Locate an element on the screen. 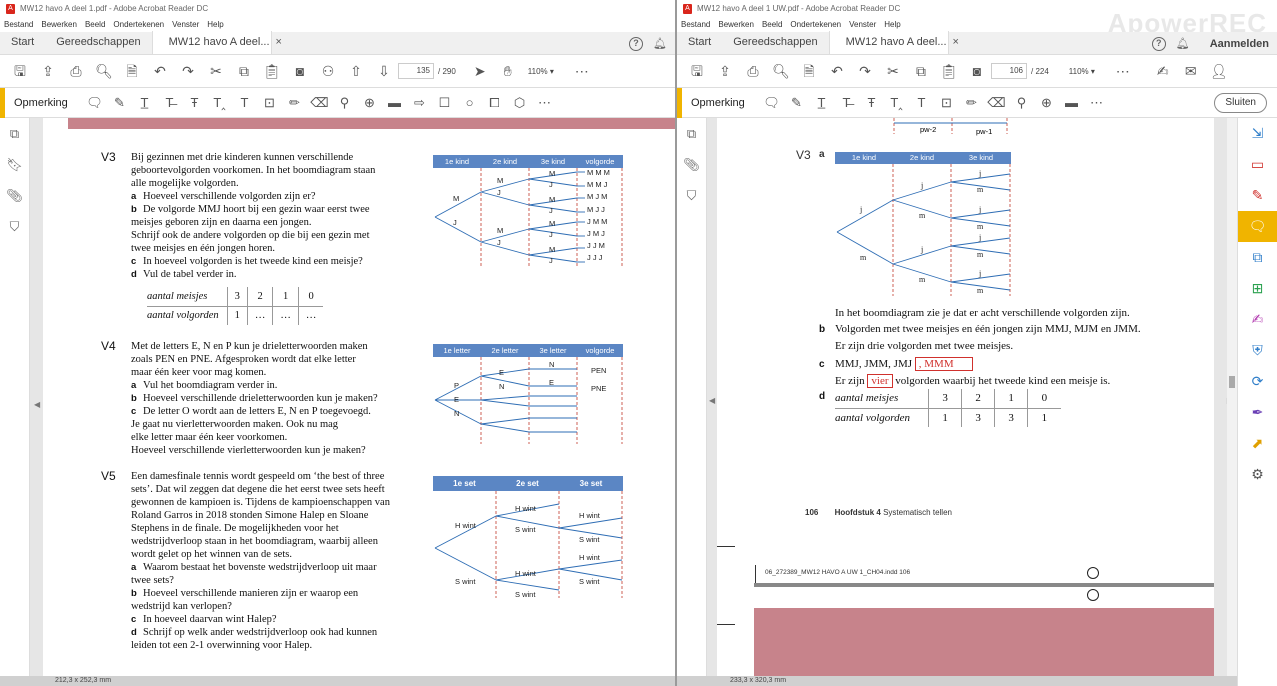 Image resolution: width=1277 pixels, height=686 pixels. more-tools-rail-icon: ⚙︎ is located at coordinates (1257, 474).